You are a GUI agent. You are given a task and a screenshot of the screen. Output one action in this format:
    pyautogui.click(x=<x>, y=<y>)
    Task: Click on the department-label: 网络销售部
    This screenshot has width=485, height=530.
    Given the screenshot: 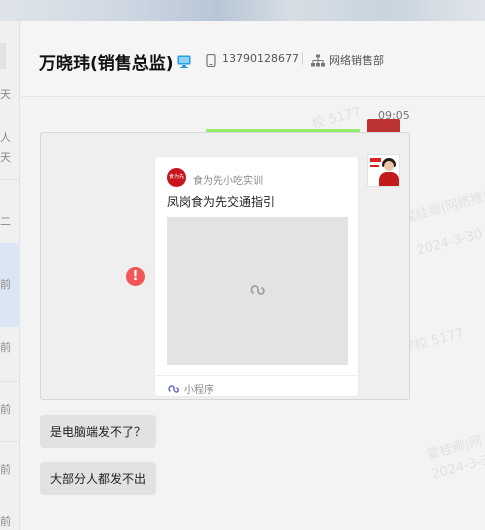 What is the action you would take?
    pyautogui.click(x=356, y=60)
    